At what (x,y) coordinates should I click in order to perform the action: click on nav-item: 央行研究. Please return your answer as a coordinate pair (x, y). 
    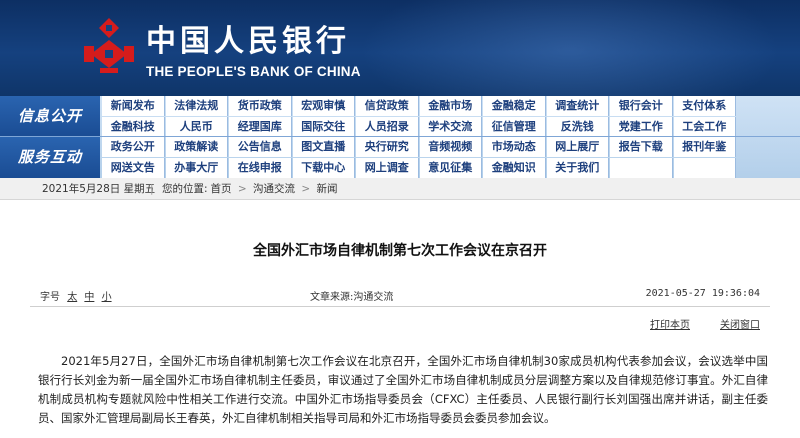
    Looking at the image, I should click on (387, 147).